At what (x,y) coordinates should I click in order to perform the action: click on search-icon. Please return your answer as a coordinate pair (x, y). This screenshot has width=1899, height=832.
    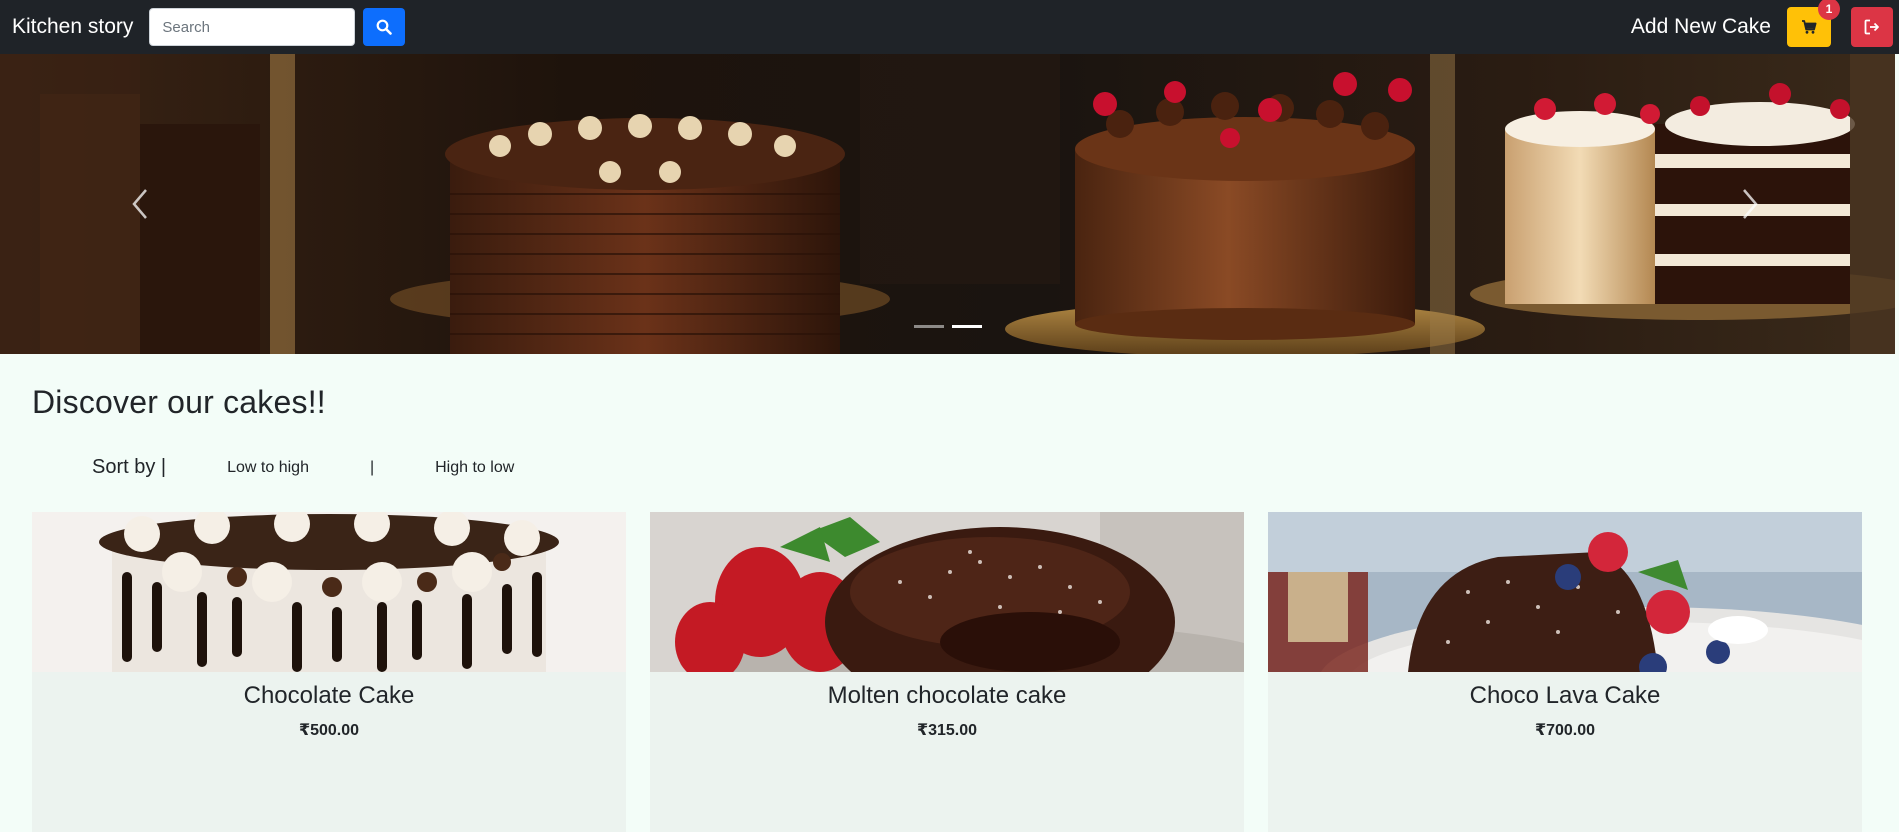
    Looking at the image, I should click on (384, 27).